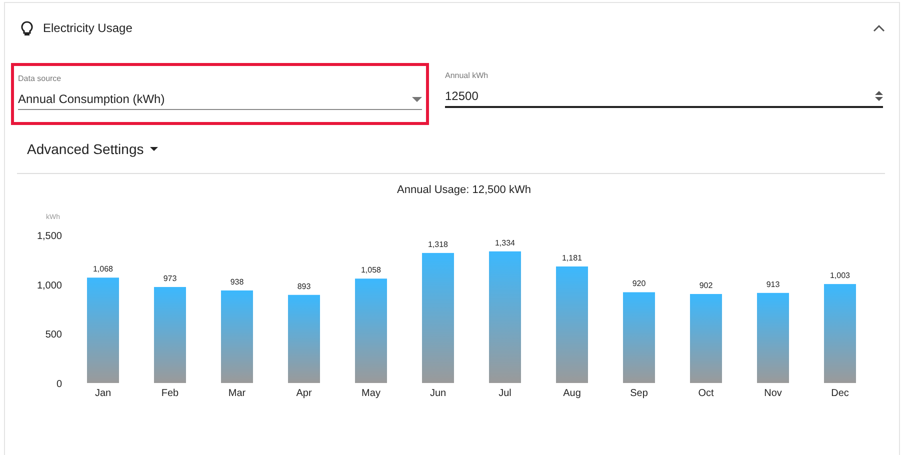 The height and width of the screenshot is (455, 908). I want to click on axis-category-label: Sep, so click(639, 393).